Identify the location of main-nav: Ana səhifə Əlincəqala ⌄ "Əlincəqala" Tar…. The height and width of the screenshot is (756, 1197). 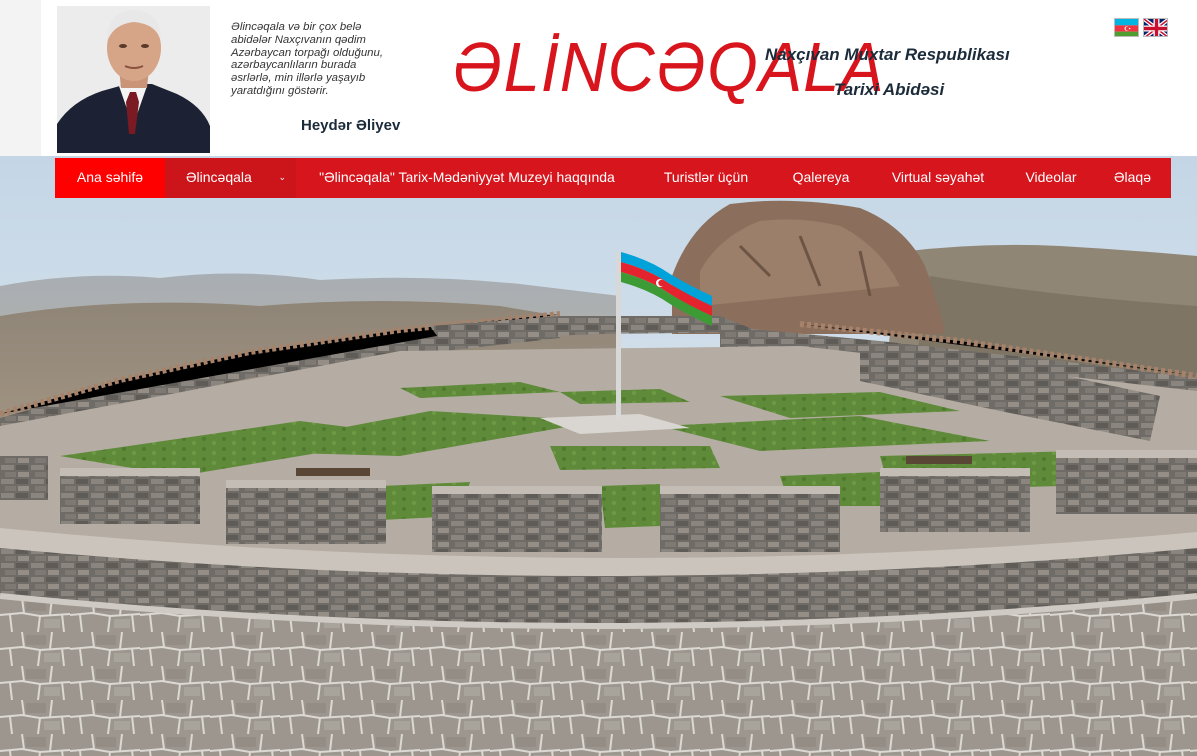
(613, 178).